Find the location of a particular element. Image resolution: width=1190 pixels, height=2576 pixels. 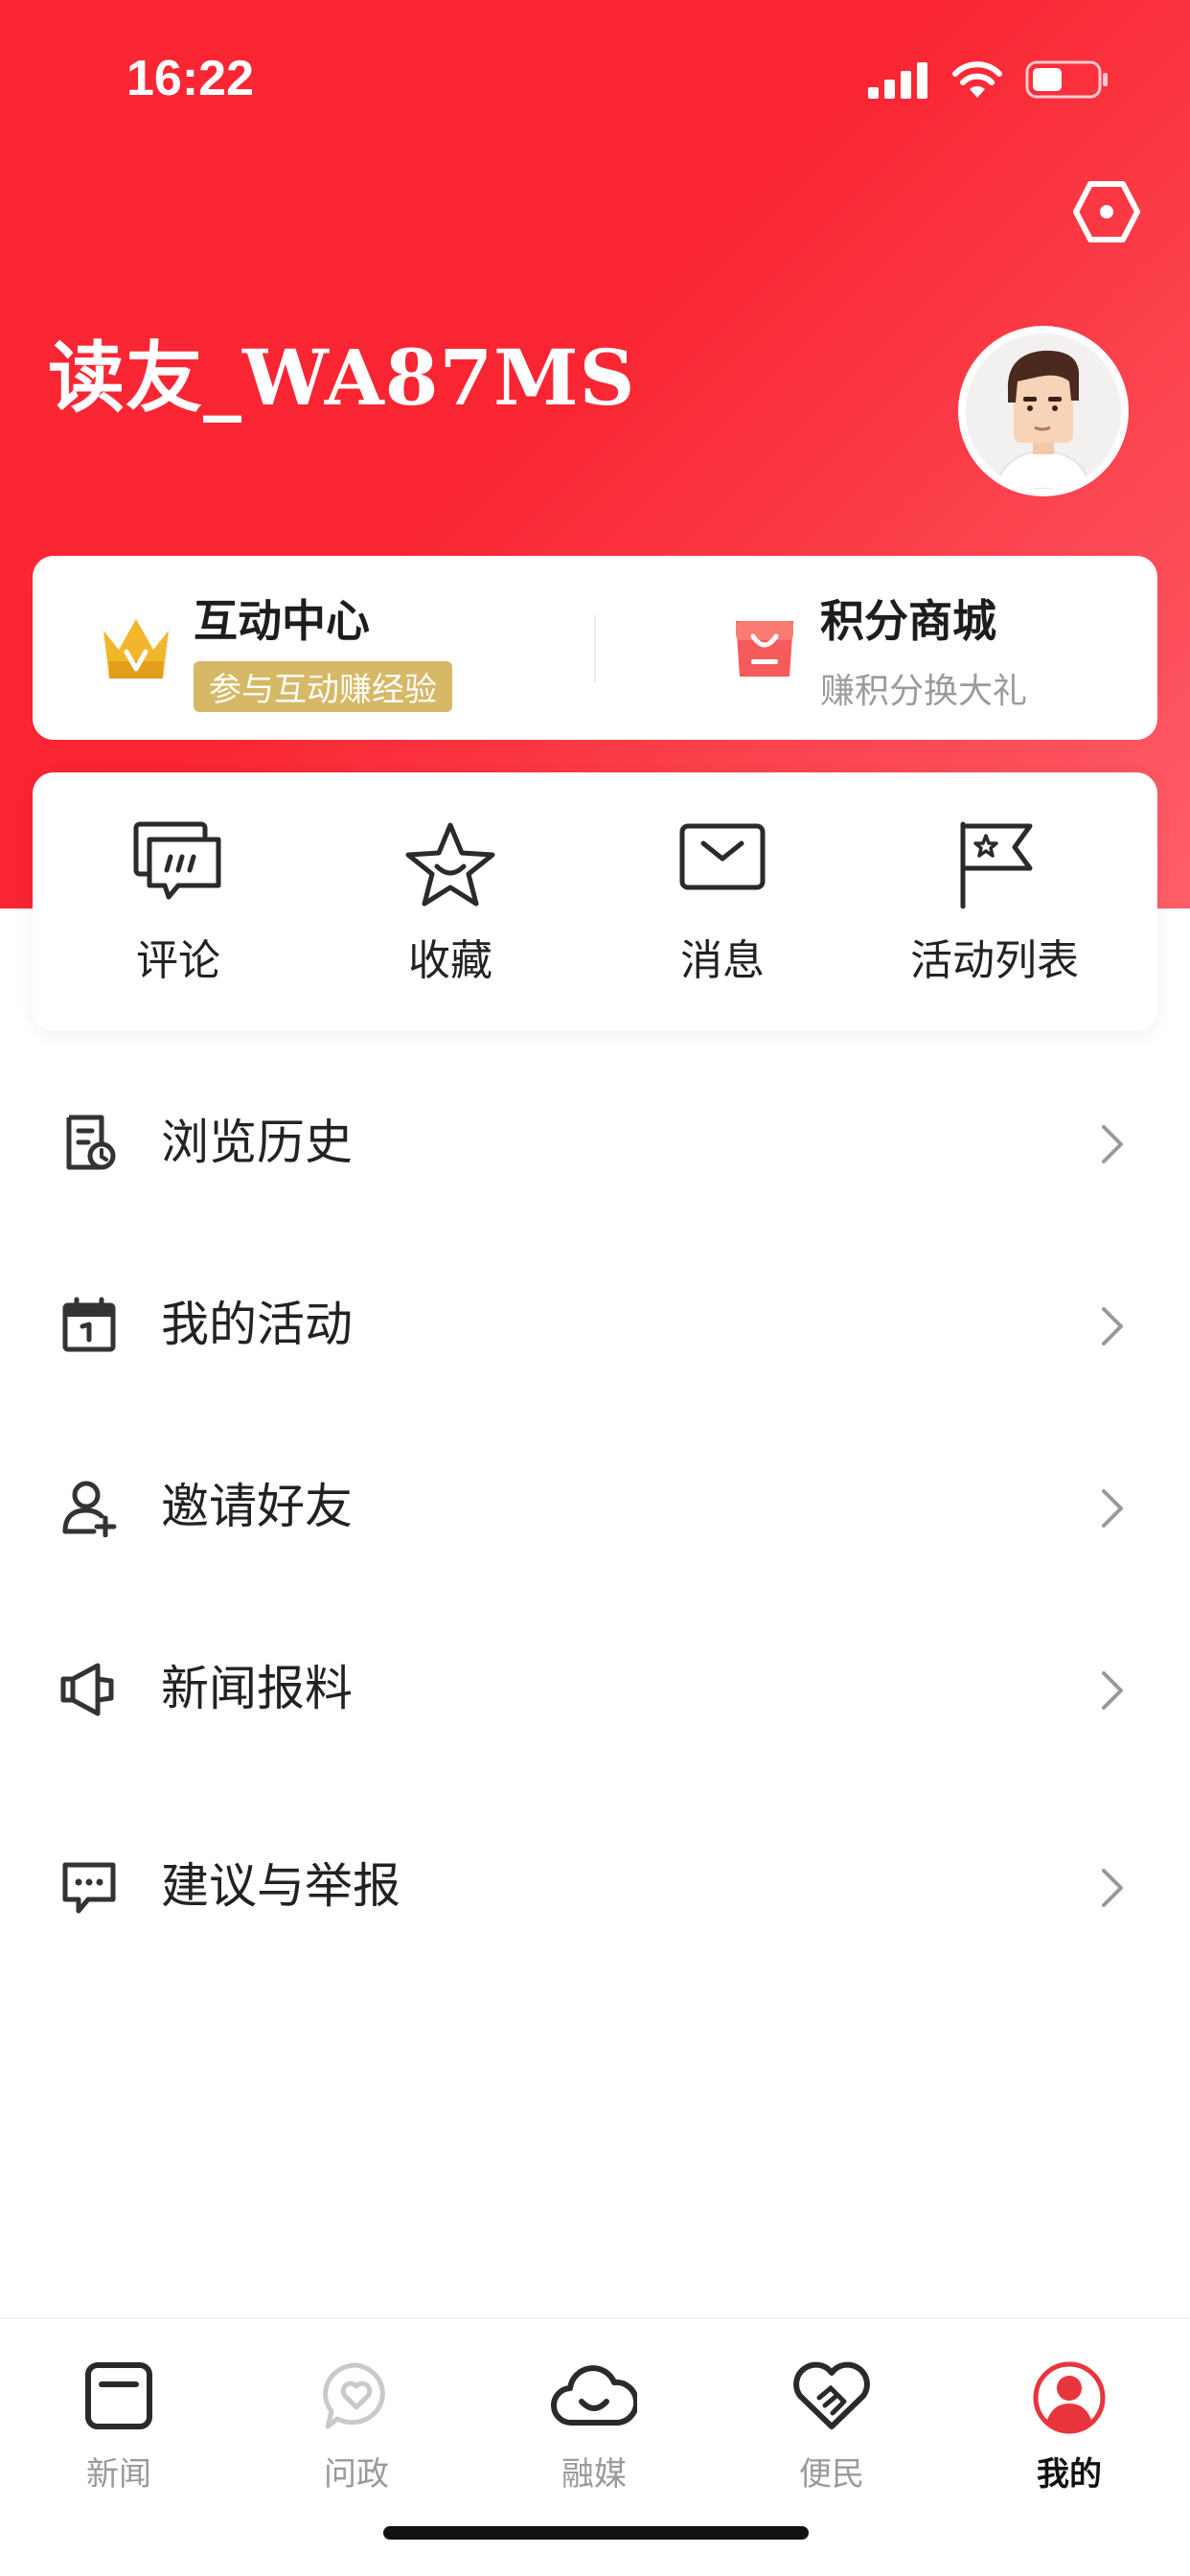

quick-action-activity-list: 活动列表 is located at coordinates (995, 901).